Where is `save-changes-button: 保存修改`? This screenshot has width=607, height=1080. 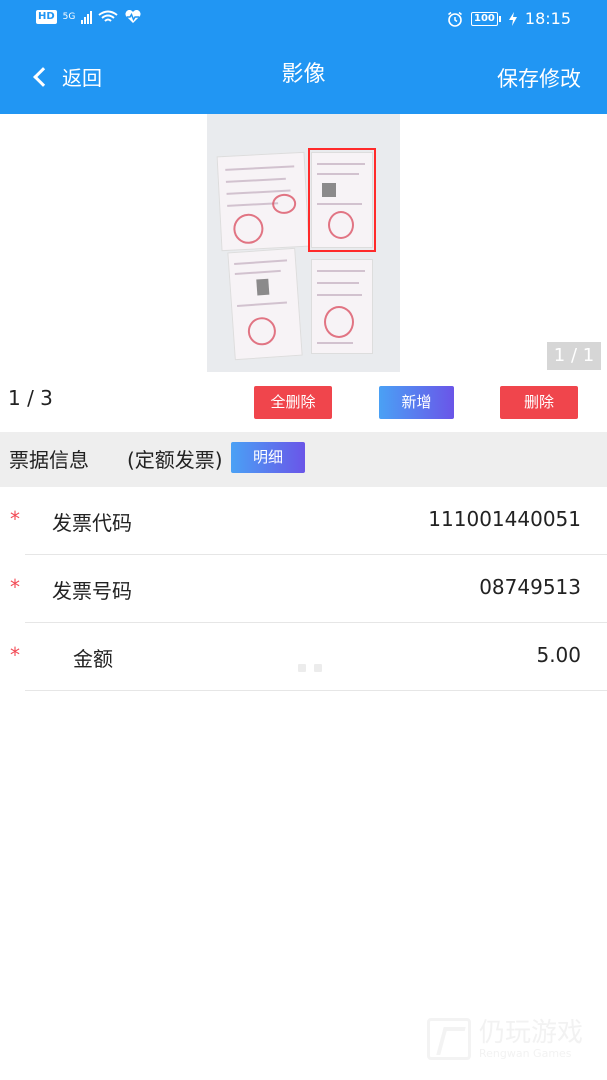 save-changes-button: 保存修改 is located at coordinates (539, 78).